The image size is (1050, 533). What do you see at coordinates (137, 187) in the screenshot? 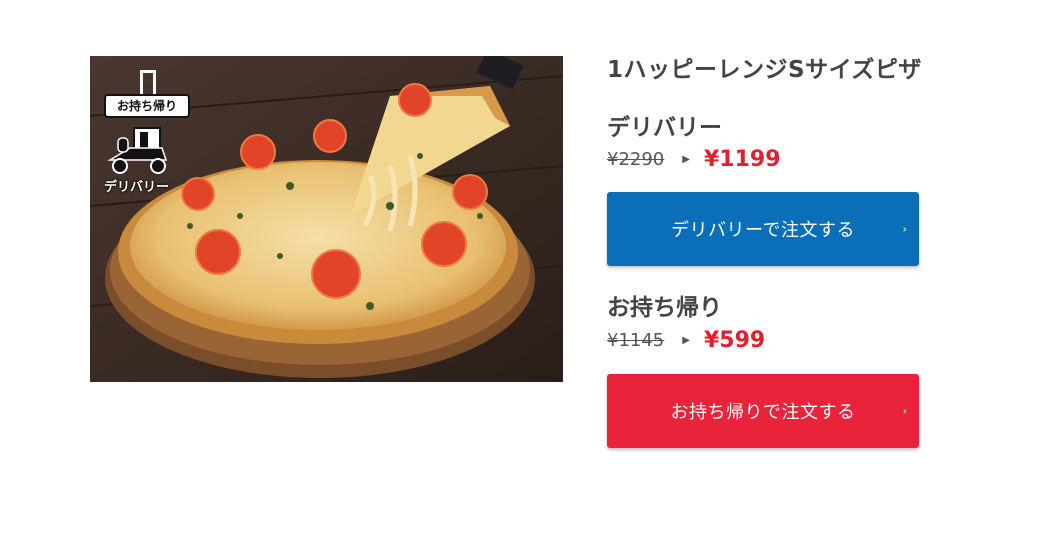
I see `delivery-badge-label: デリバリー` at bounding box center [137, 187].